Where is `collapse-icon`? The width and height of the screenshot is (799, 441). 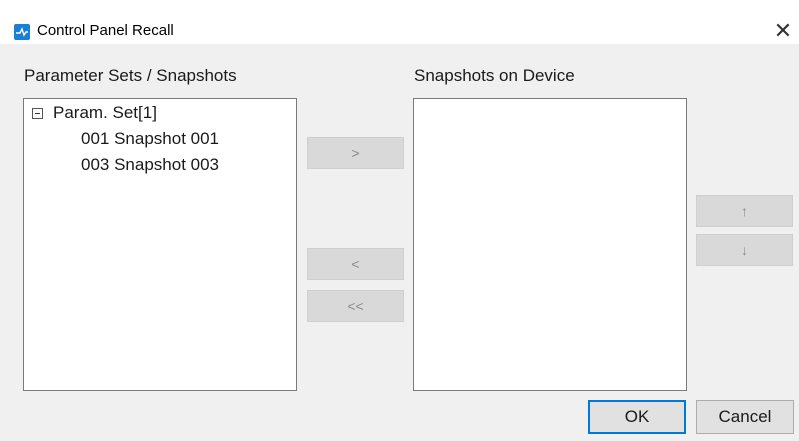
collapse-icon is located at coordinates (37, 113).